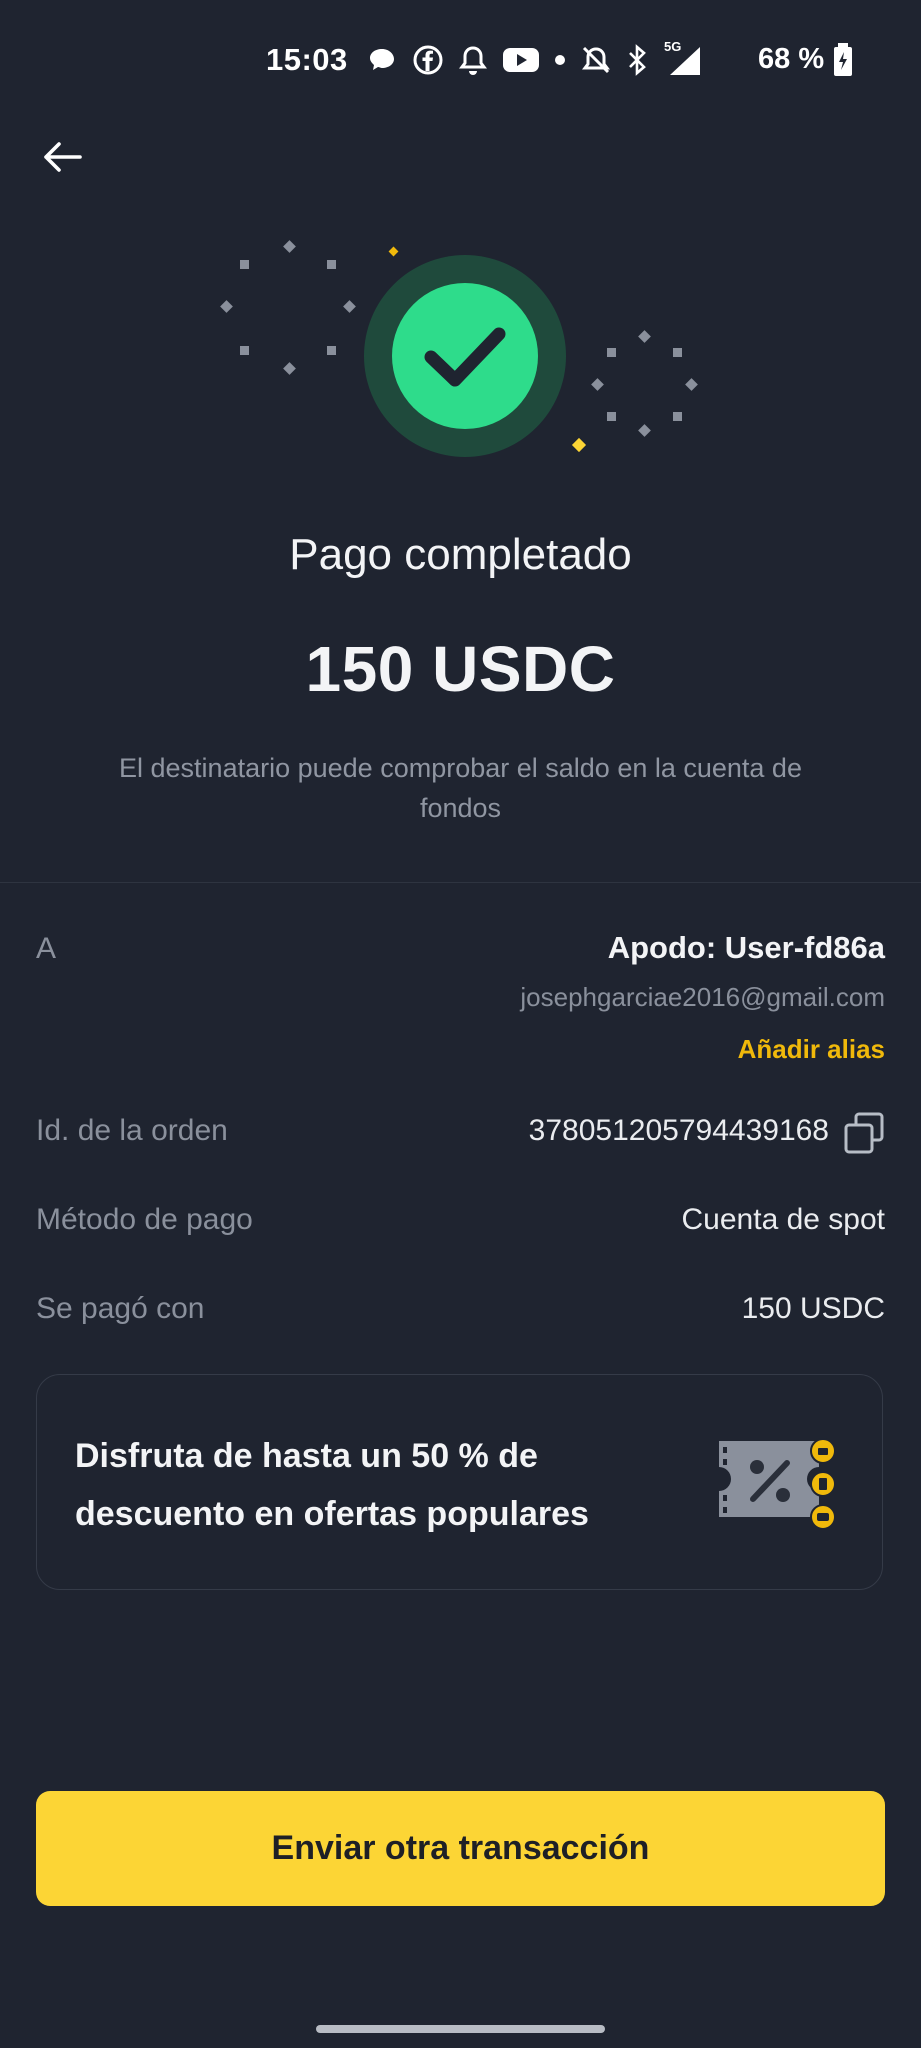  I want to click on copy-button, so click(864, 1133).